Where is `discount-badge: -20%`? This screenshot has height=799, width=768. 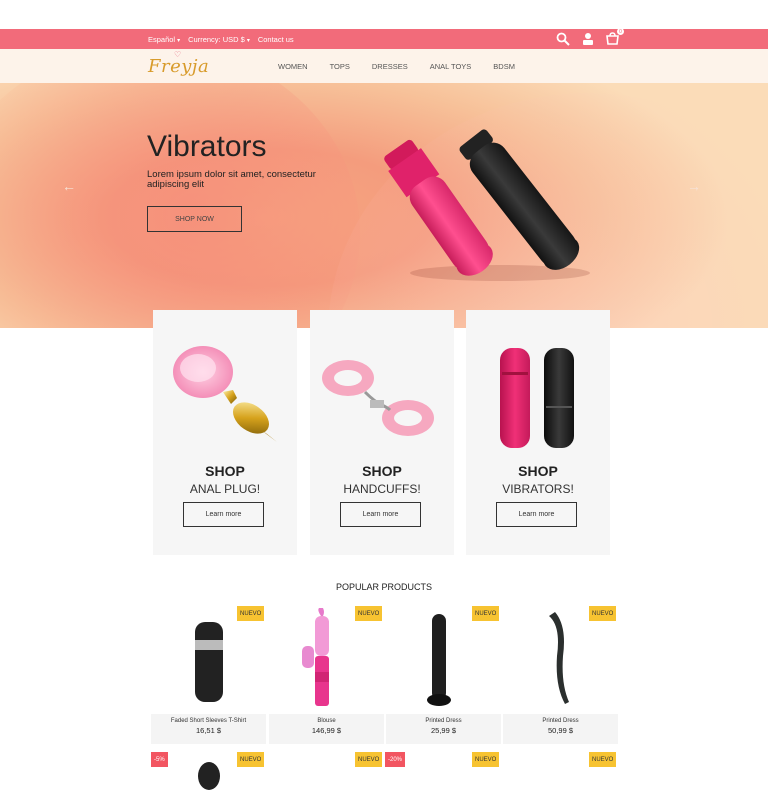
discount-badge: -20% is located at coordinates (395, 759).